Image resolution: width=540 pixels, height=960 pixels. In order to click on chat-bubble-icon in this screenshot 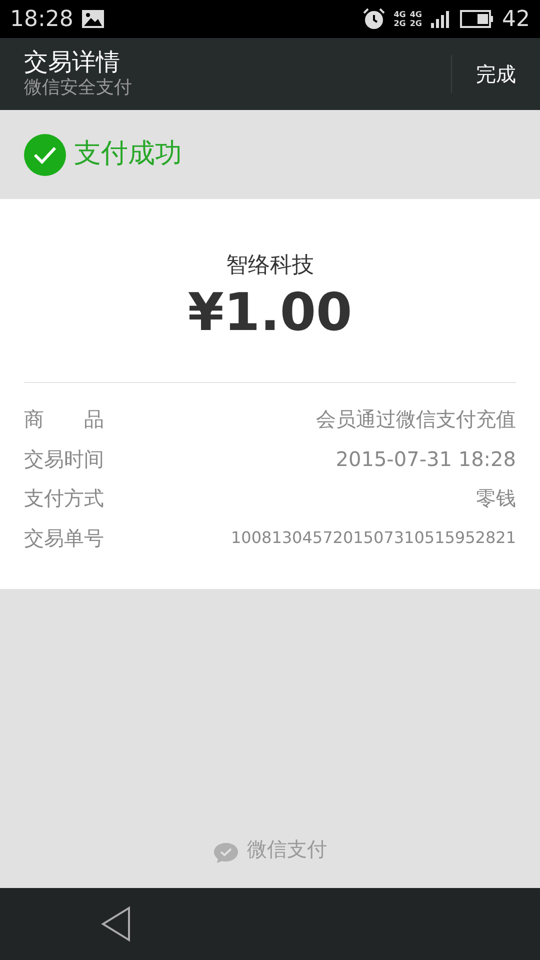, I will do `click(226, 853)`.